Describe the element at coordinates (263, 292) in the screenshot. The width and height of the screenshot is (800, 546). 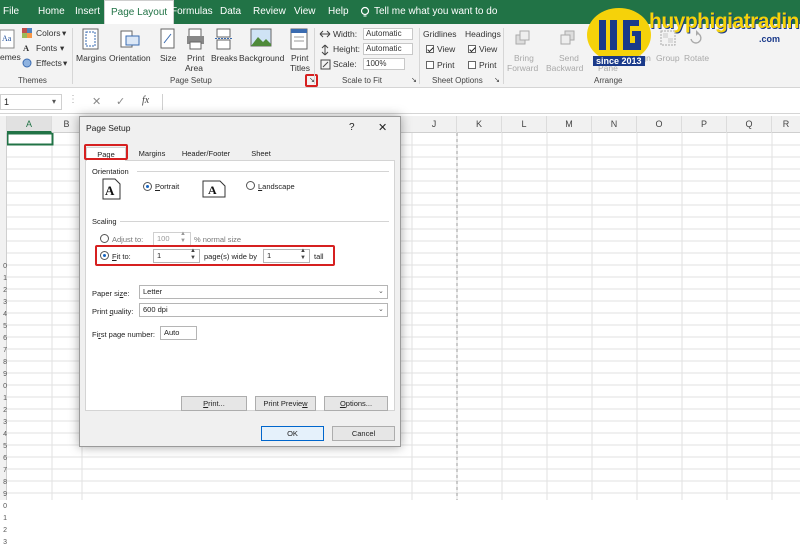
I see `paper-size-select: Letter` at that location.